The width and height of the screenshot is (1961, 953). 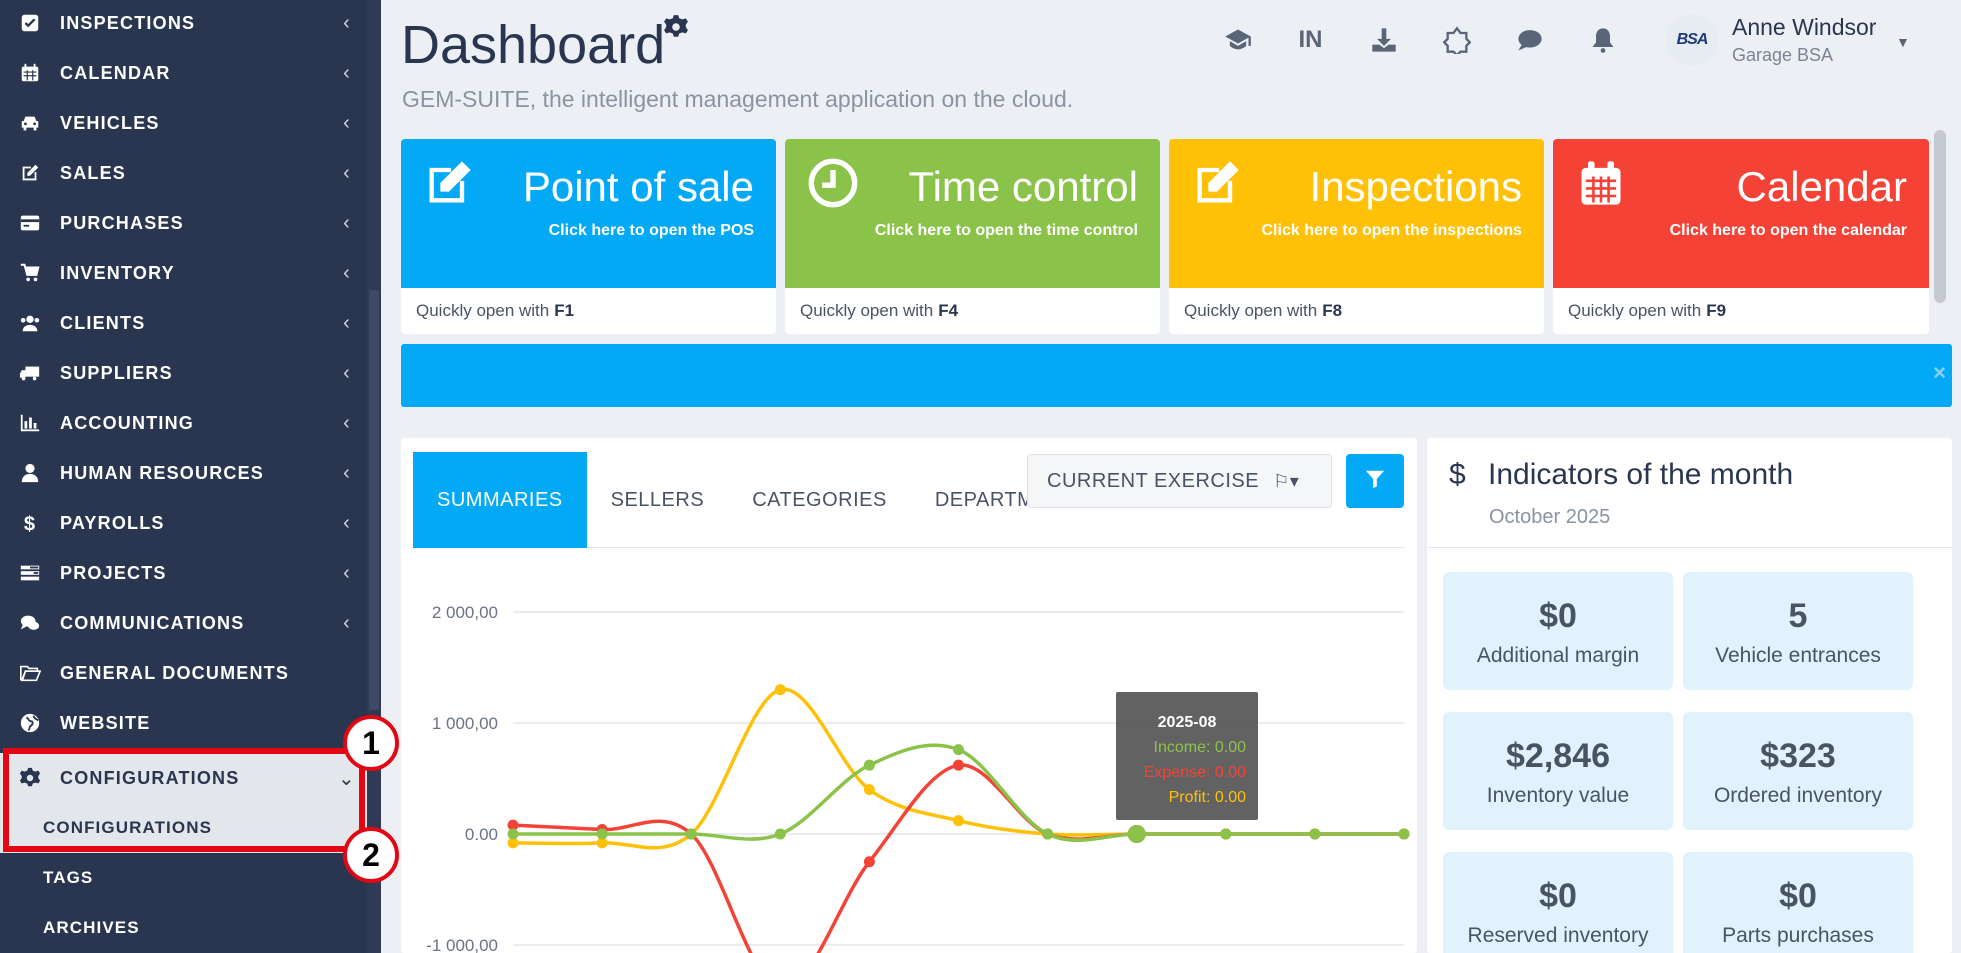 I want to click on sidebar-item-clients: CLIENTS ‹, so click(x=183, y=323).